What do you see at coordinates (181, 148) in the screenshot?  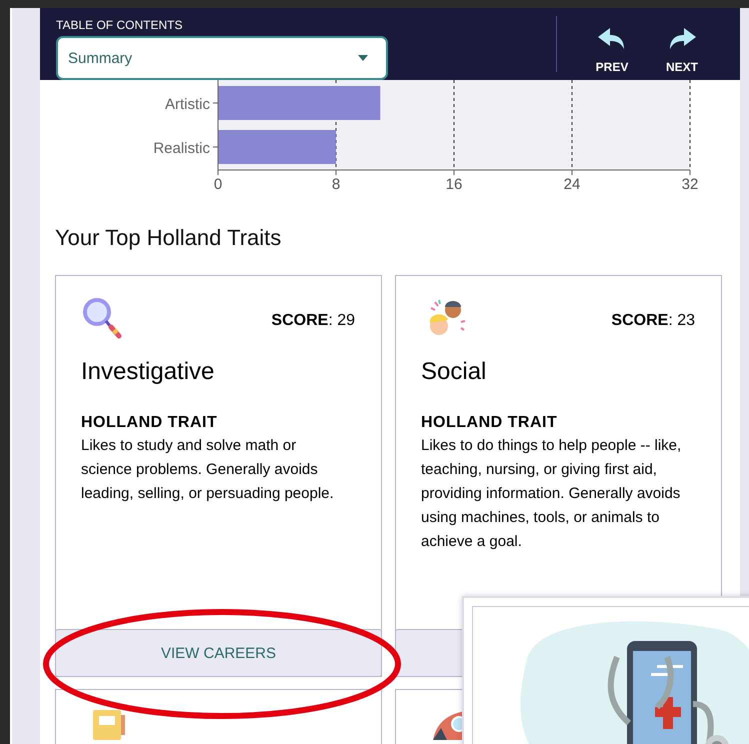 I see `category-label: Realistic` at bounding box center [181, 148].